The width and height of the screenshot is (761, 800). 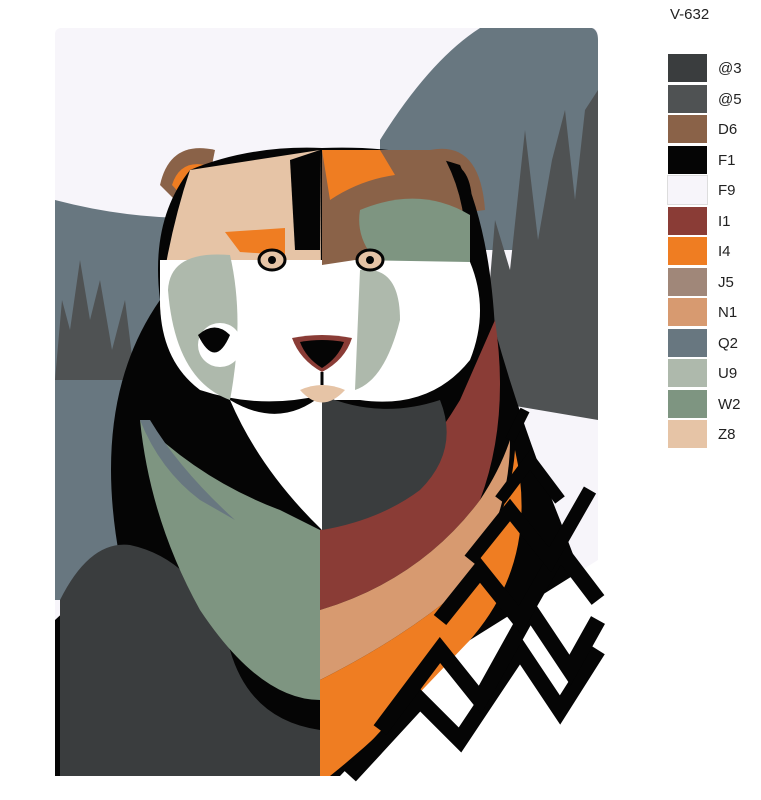 What do you see at coordinates (713, 161) in the screenshot?
I see `palette-item: F1` at bounding box center [713, 161].